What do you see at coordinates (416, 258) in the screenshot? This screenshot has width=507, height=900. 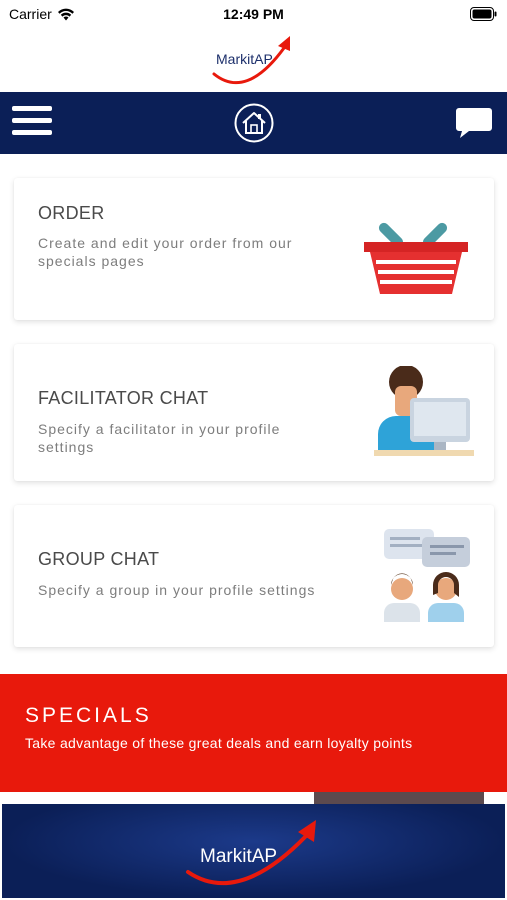 I see `shopping-basket-icon` at bounding box center [416, 258].